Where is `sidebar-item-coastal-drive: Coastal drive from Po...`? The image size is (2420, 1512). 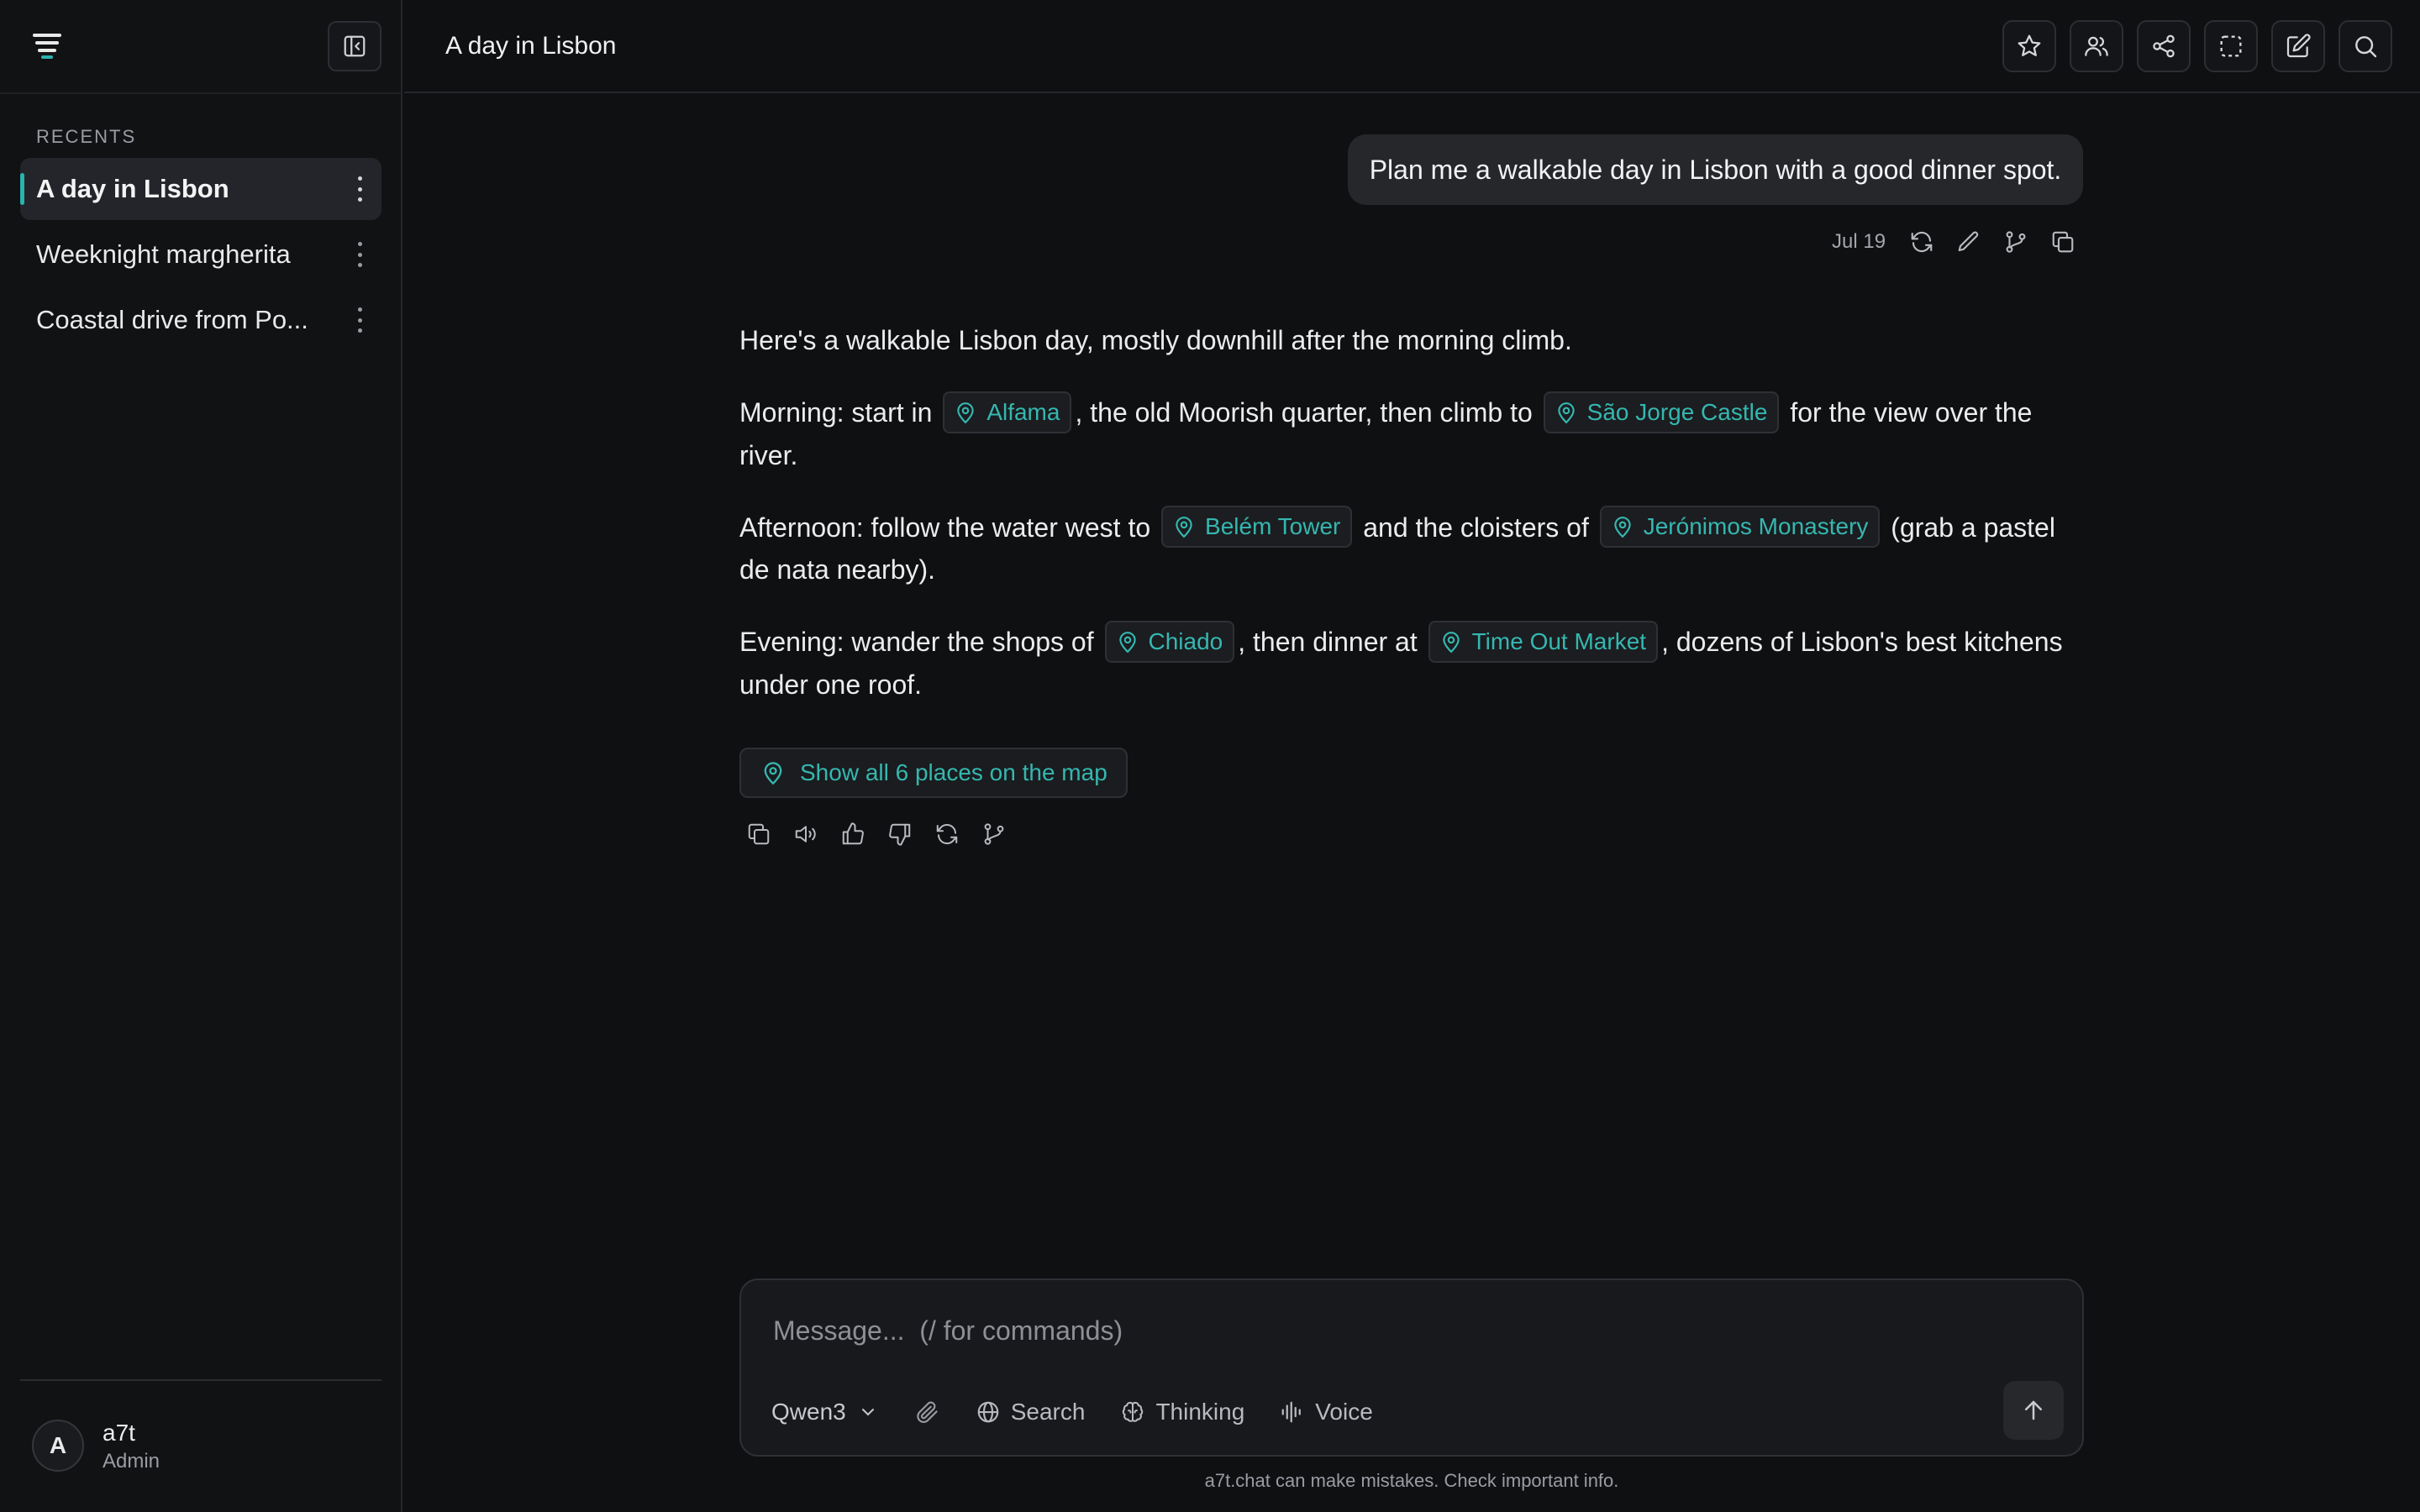
sidebar-item-coastal-drive: Coastal drive from Po... is located at coordinates (200, 320).